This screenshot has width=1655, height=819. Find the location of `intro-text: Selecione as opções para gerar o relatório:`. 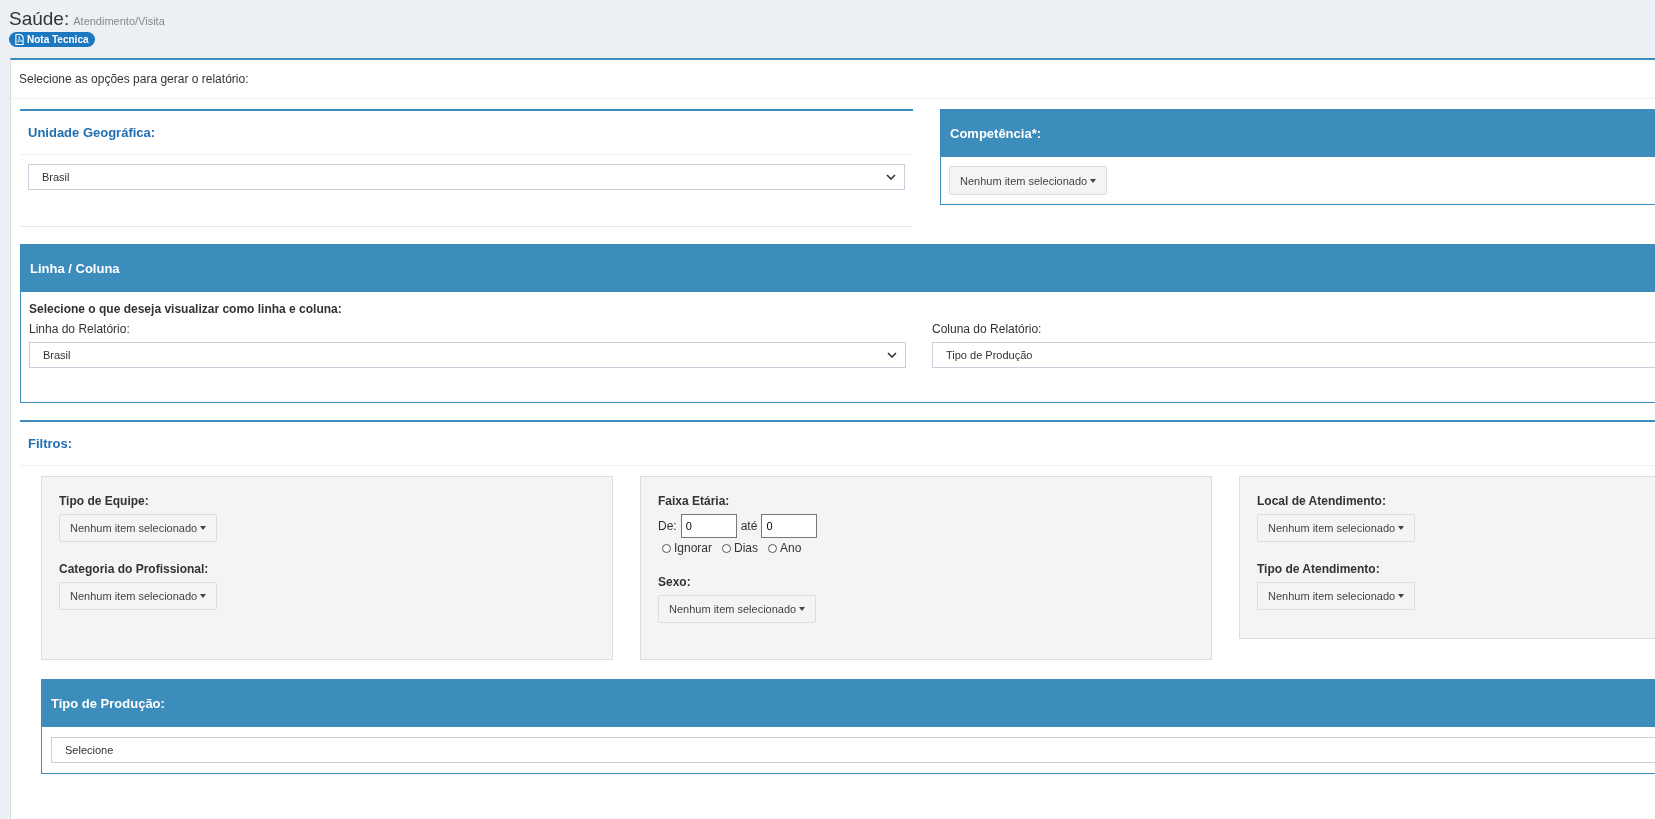

intro-text: Selecione as opções para gerar o relatório: is located at coordinates (833, 79).